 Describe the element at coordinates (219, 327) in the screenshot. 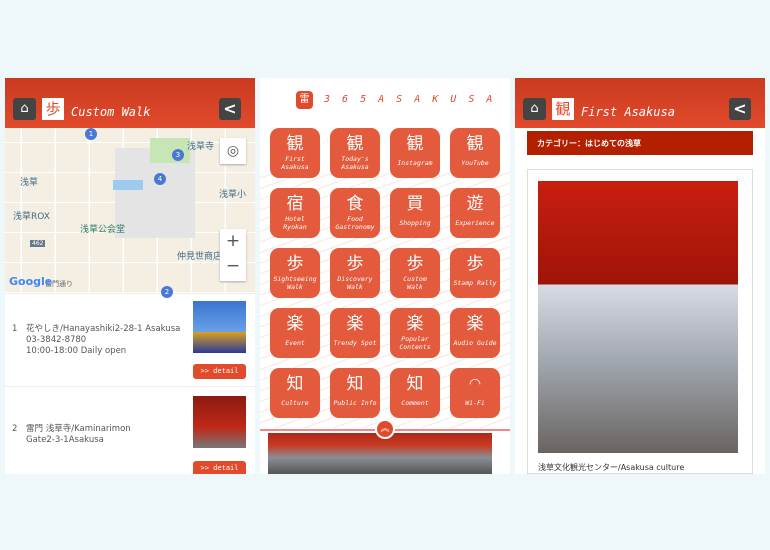

I see `hanayashiki-photo` at that location.